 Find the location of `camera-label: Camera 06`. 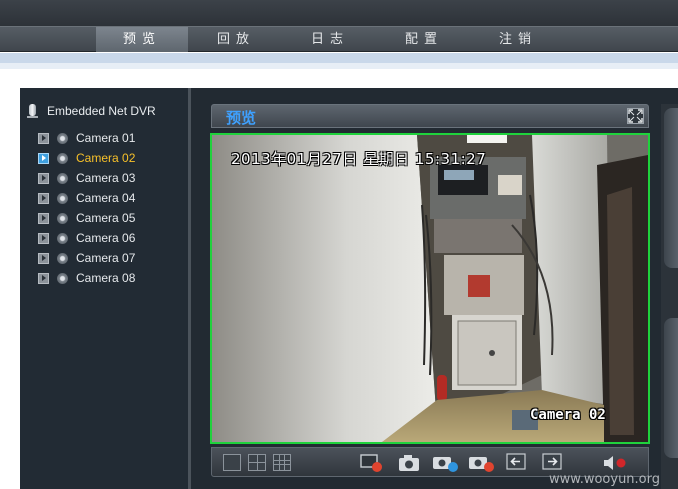

camera-label: Camera 06 is located at coordinates (106, 238).